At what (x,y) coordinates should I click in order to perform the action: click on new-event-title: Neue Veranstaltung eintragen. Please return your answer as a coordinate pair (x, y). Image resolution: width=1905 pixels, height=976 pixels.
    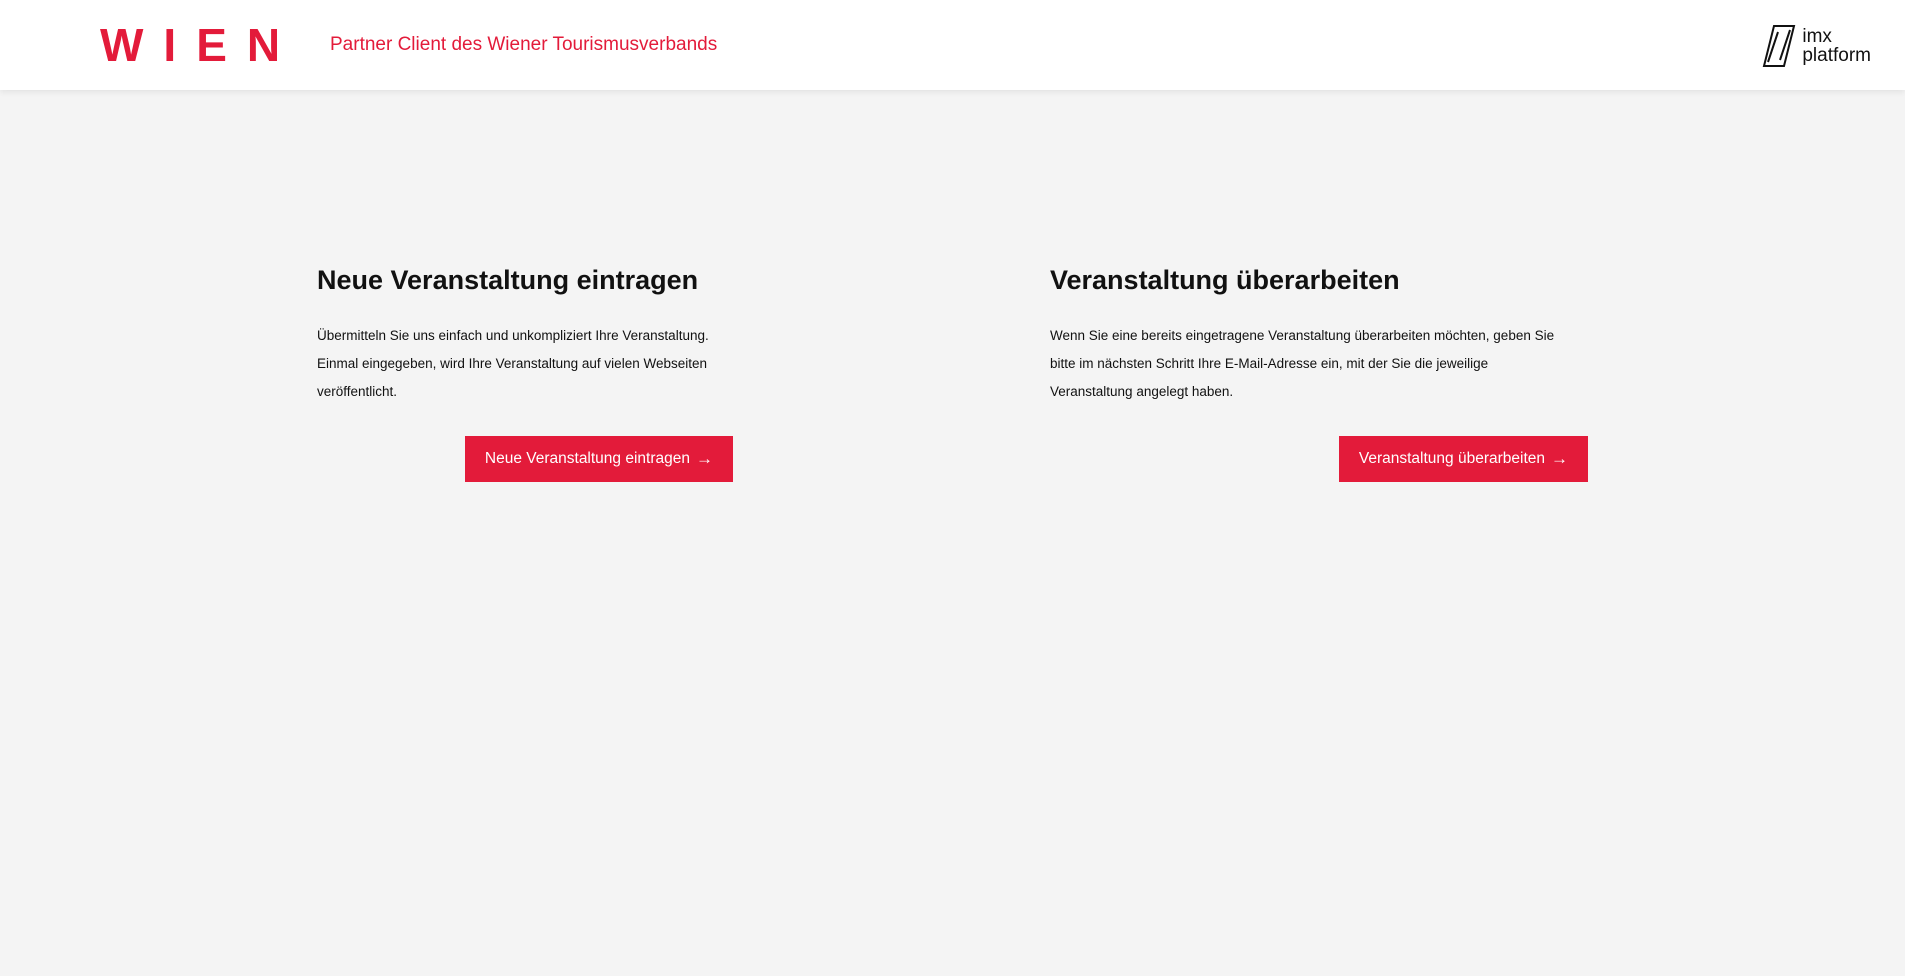
    Looking at the image, I should click on (508, 280).